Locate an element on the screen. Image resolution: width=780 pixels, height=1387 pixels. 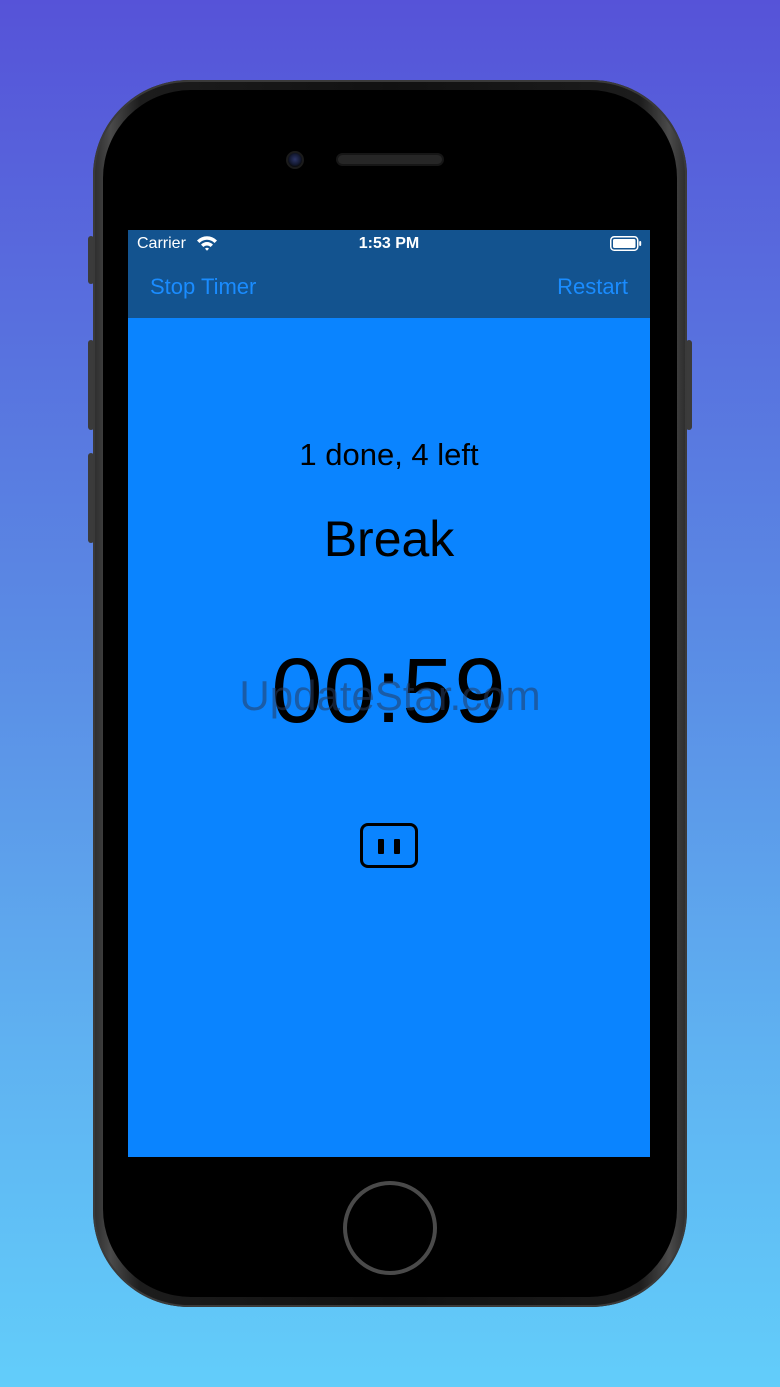
stop-timer-button: Stop Timer is located at coordinates (203, 287).